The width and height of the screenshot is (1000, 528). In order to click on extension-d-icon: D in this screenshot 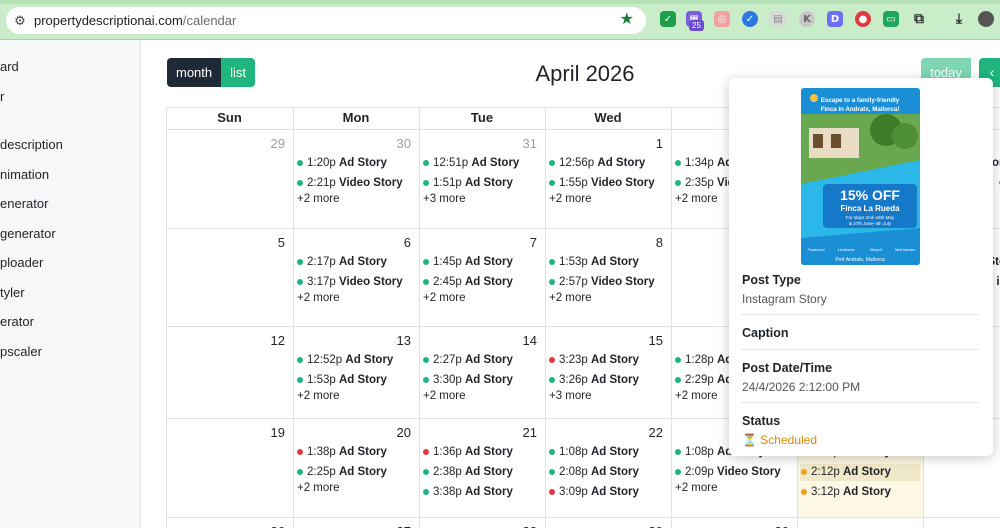, I will do `click(835, 19)`.